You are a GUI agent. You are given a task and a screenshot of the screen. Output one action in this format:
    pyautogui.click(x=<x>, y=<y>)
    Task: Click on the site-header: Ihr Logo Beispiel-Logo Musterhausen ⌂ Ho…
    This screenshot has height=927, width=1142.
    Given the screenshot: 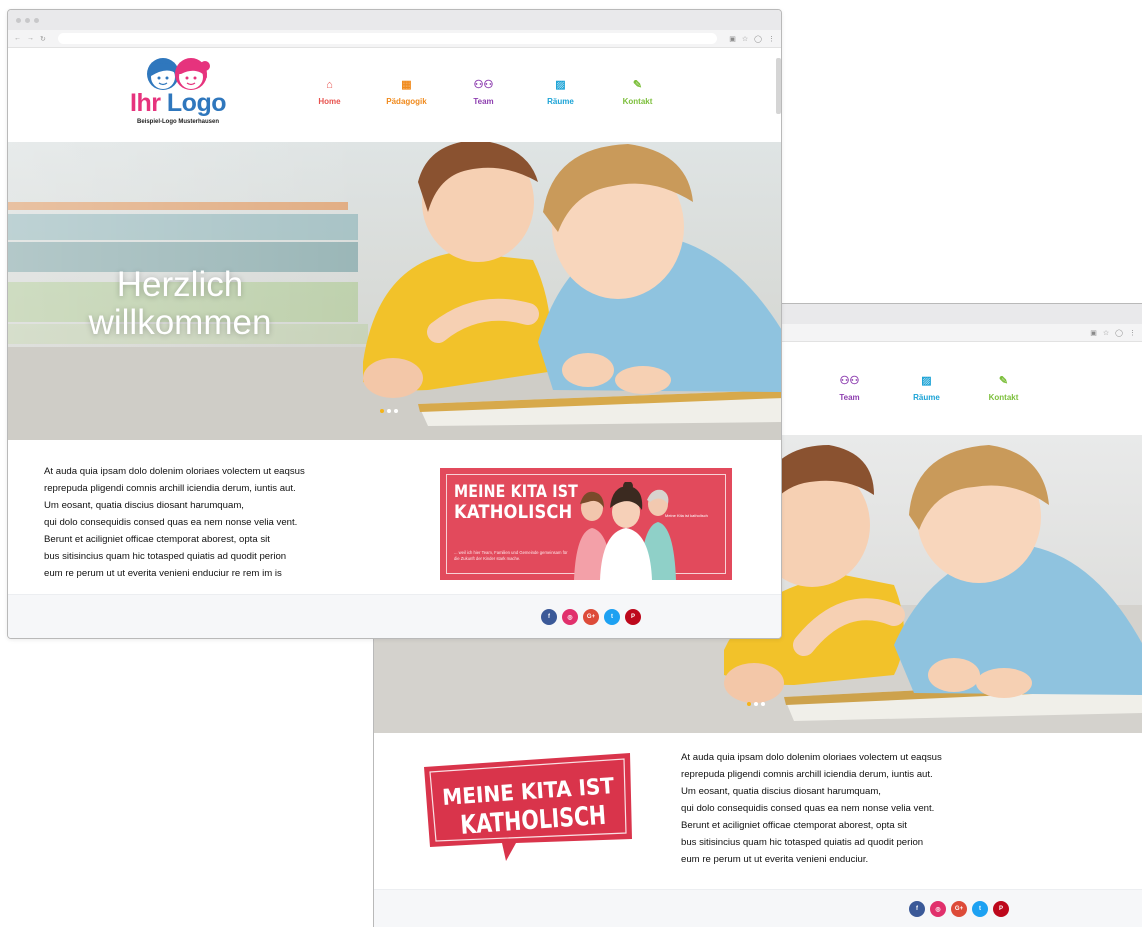 What is the action you would take?
    pyautogui.click(x=394, y=95)
    